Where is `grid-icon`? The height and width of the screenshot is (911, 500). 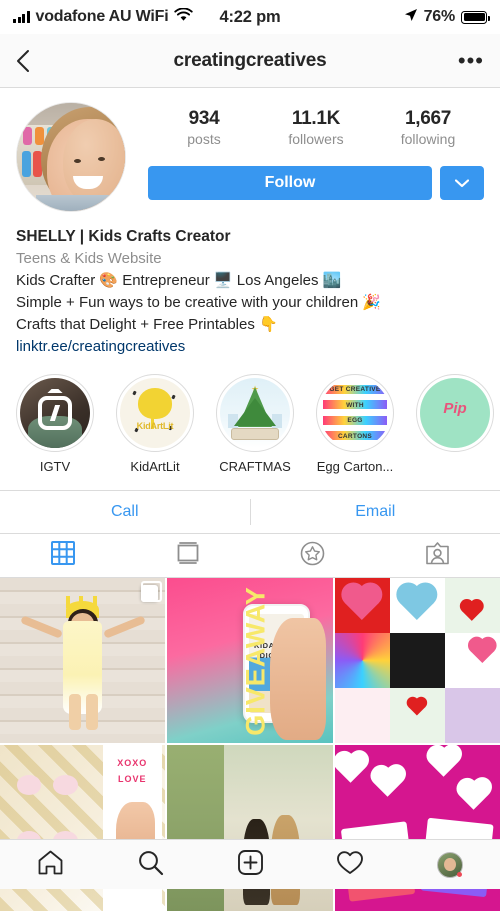 grid-icon is located at coordinates (63, 555).